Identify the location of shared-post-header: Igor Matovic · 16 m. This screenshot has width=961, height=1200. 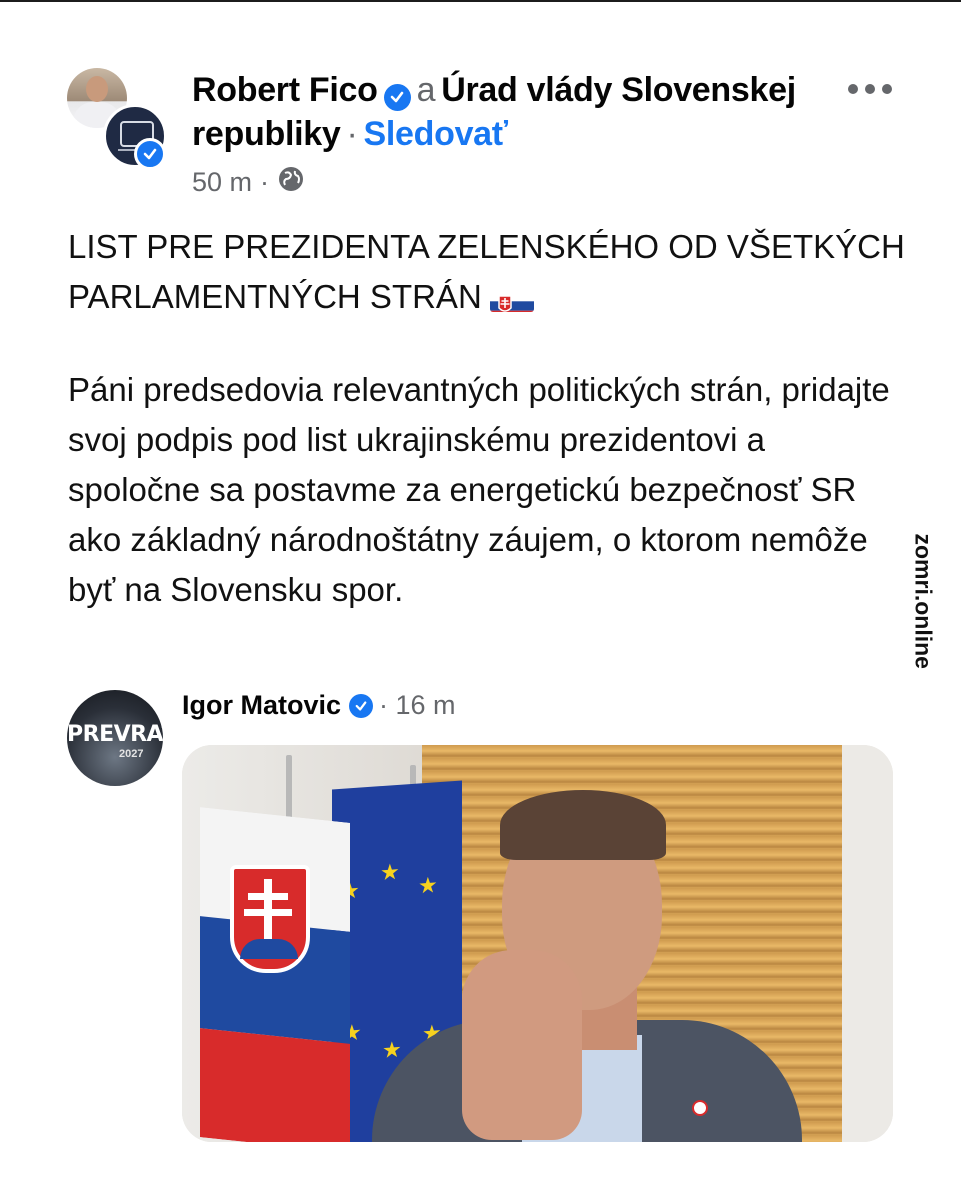
(319, 705).